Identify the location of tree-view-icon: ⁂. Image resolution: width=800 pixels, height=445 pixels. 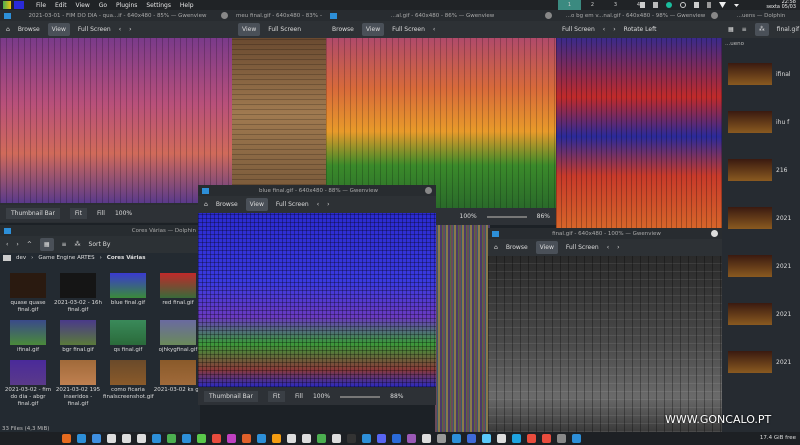
(78, 244).